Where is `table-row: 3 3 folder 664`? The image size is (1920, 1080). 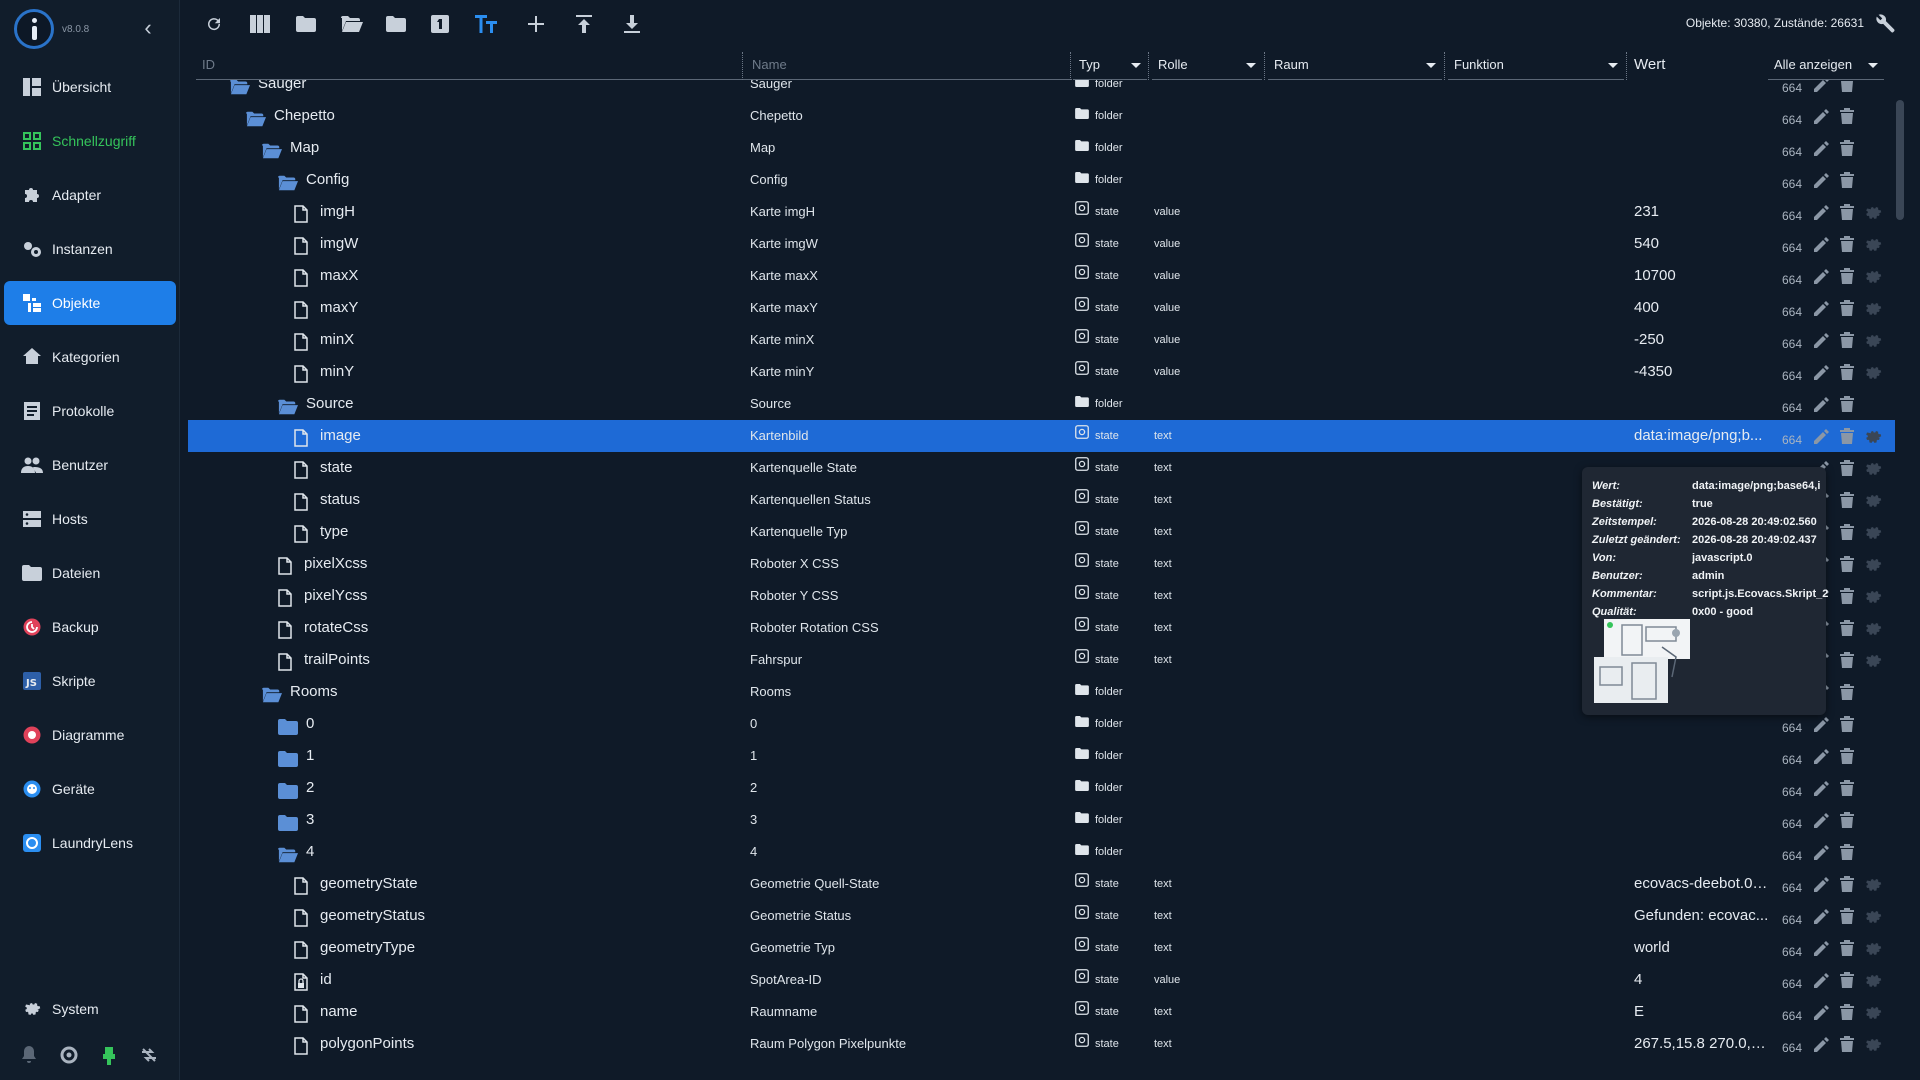 table-row: 3 3 folder 664 is located at coordinates (1041, 820).